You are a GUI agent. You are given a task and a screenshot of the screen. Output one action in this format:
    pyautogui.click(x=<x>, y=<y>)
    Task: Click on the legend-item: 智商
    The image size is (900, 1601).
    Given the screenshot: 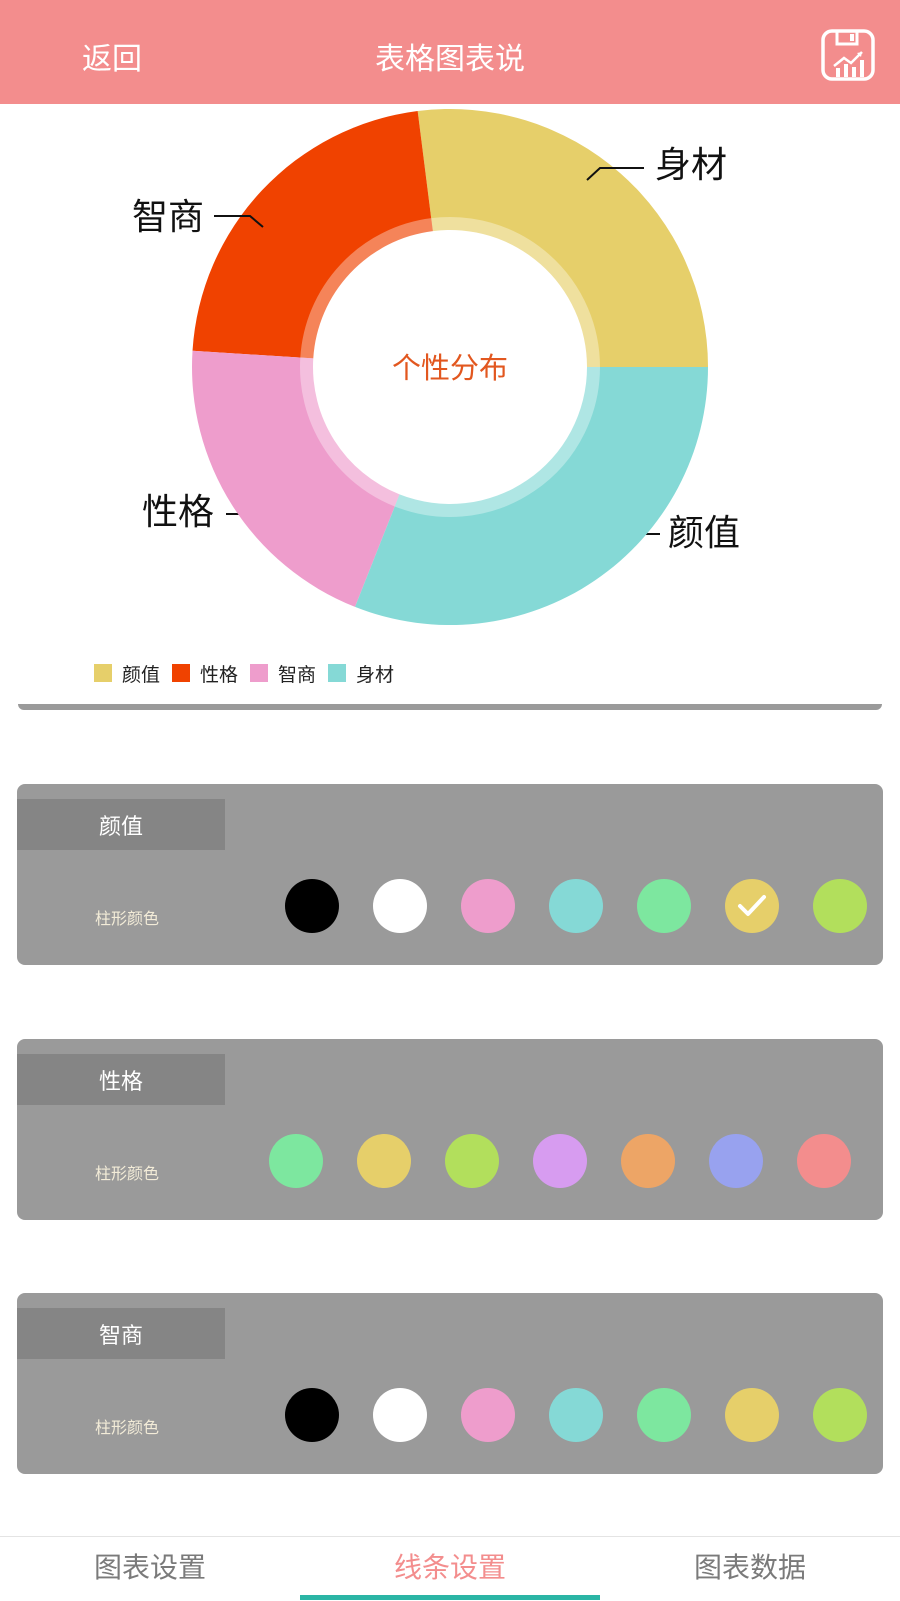 What is the action you would take?
    pyautogui.click(x=283, y=673)
    